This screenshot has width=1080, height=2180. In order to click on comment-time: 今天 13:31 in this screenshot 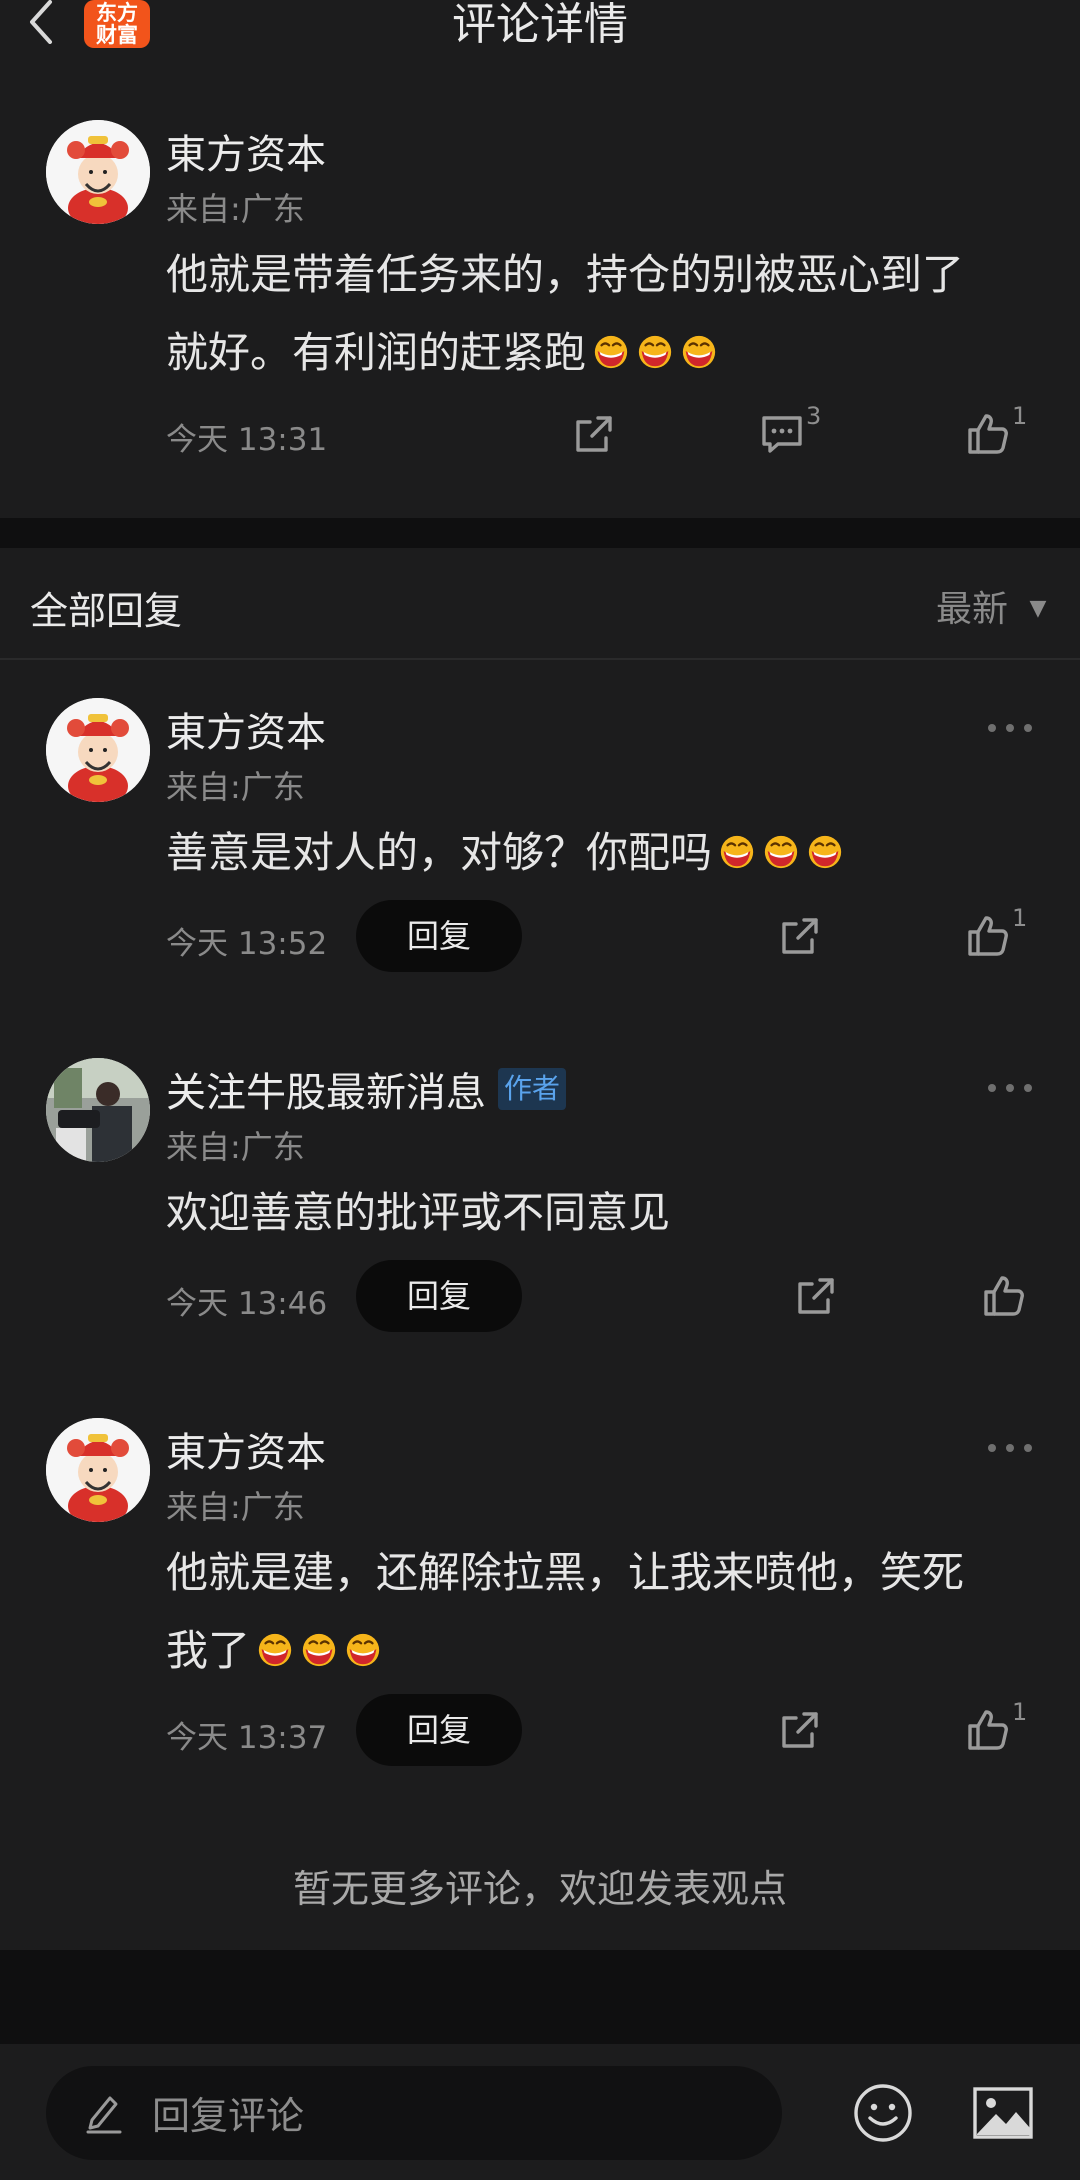, I will do `click(247, 440)`.